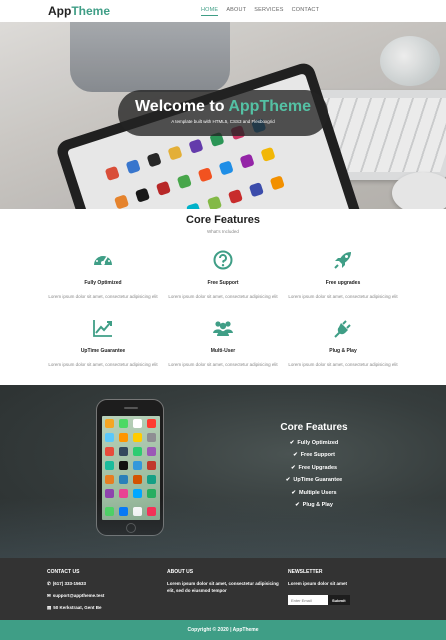  I want to click on rocket-icon, so click(343, 260).